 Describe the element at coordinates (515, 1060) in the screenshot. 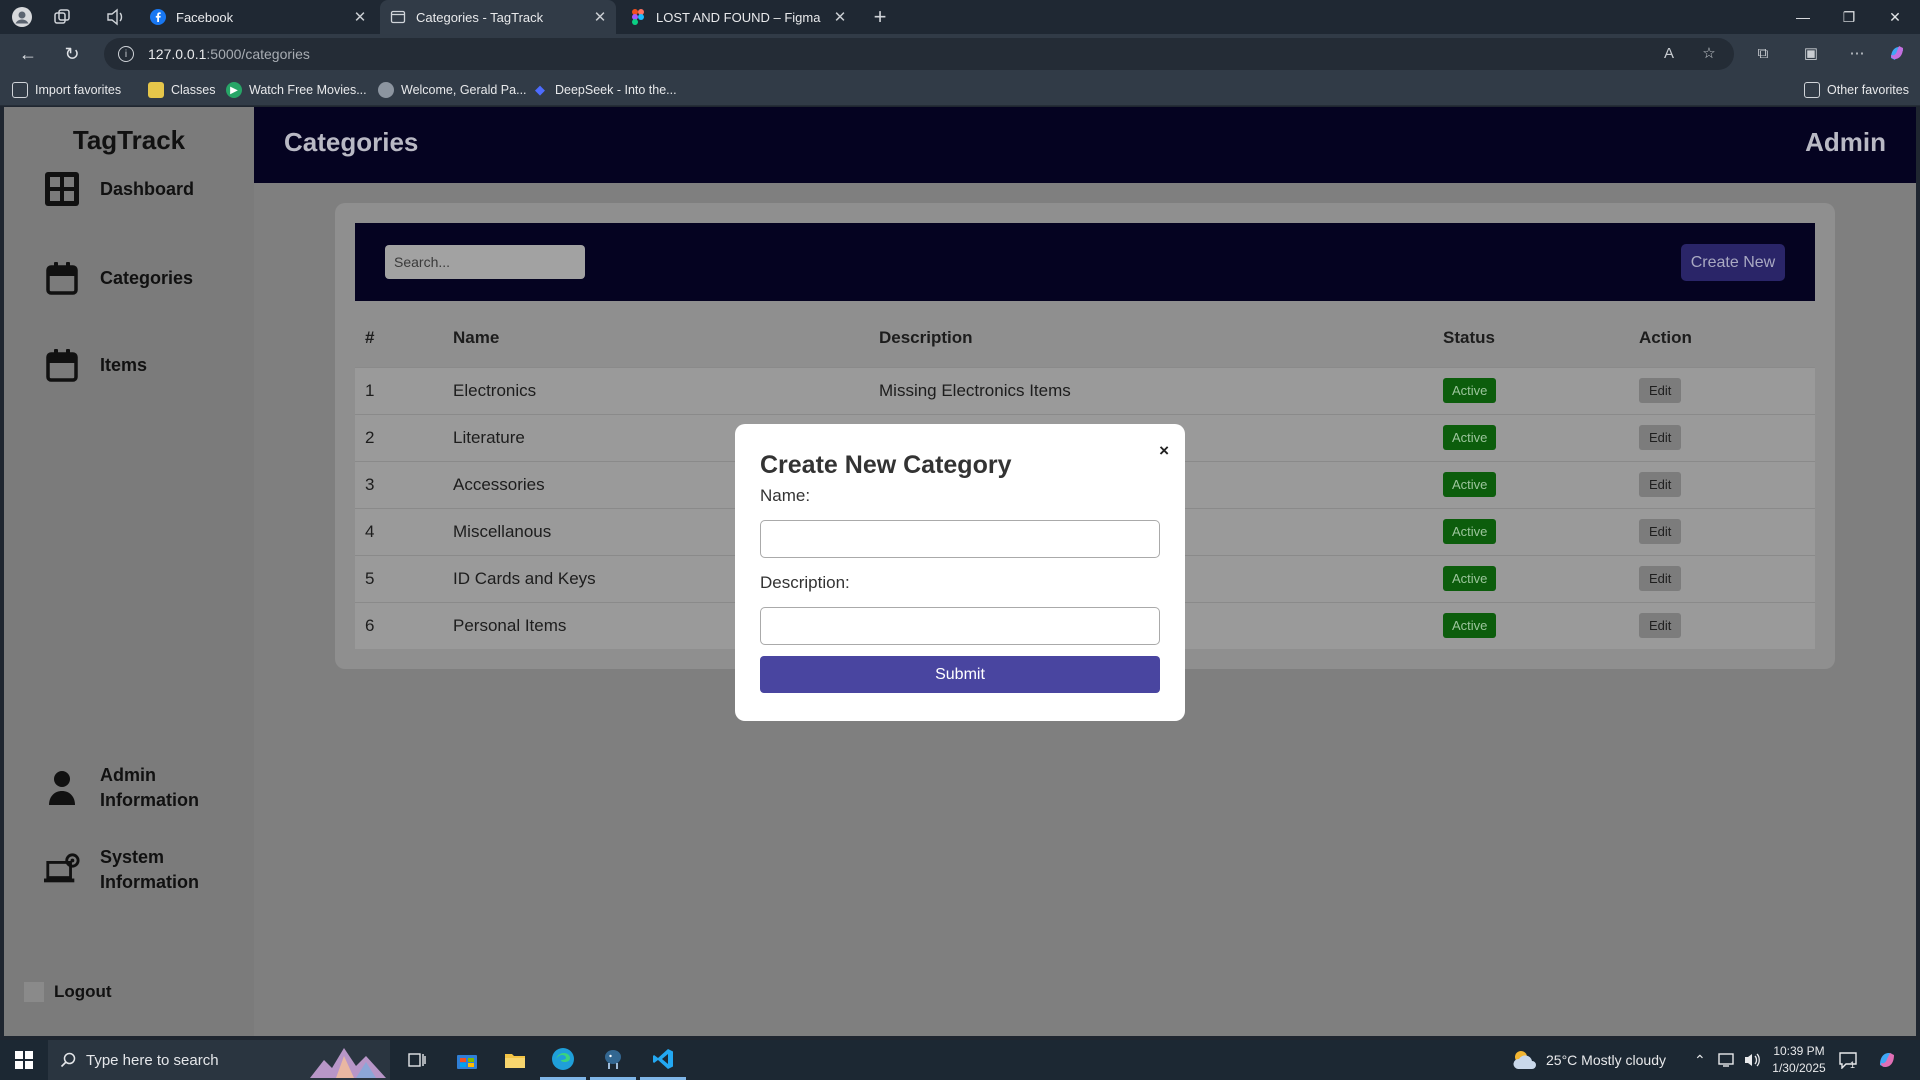

I see `file-explorer-icon` at that location.